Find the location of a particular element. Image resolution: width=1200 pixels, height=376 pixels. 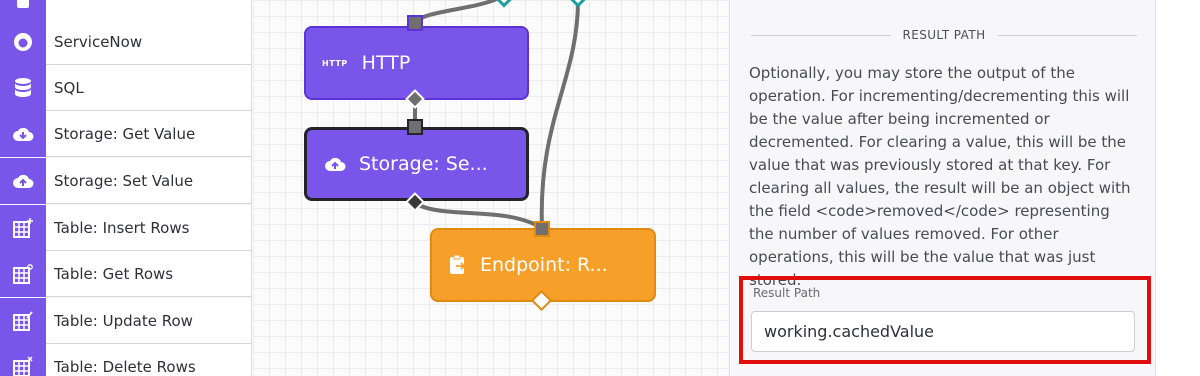

result-path-label: Result Path is located at coordinates (787, 293).